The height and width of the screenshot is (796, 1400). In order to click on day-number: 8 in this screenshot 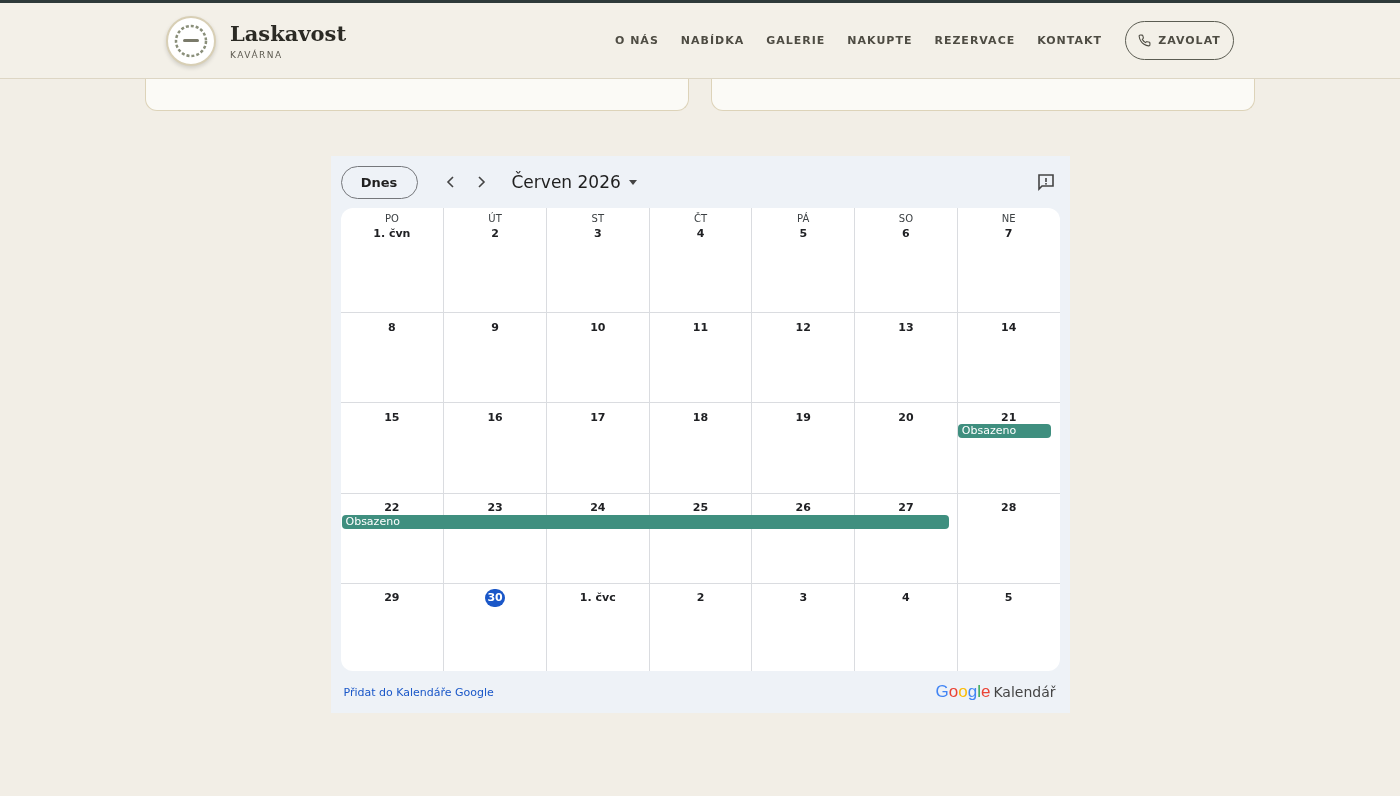, I will do `click(391, 327)`.